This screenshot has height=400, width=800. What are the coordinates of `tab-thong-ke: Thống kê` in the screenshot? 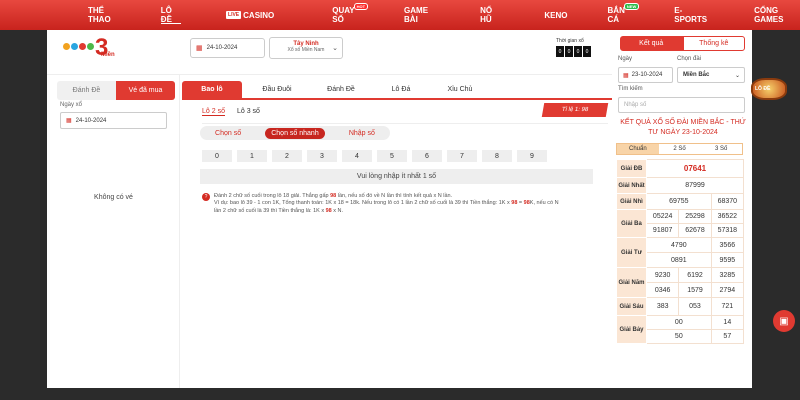 It's located at (713, 43).